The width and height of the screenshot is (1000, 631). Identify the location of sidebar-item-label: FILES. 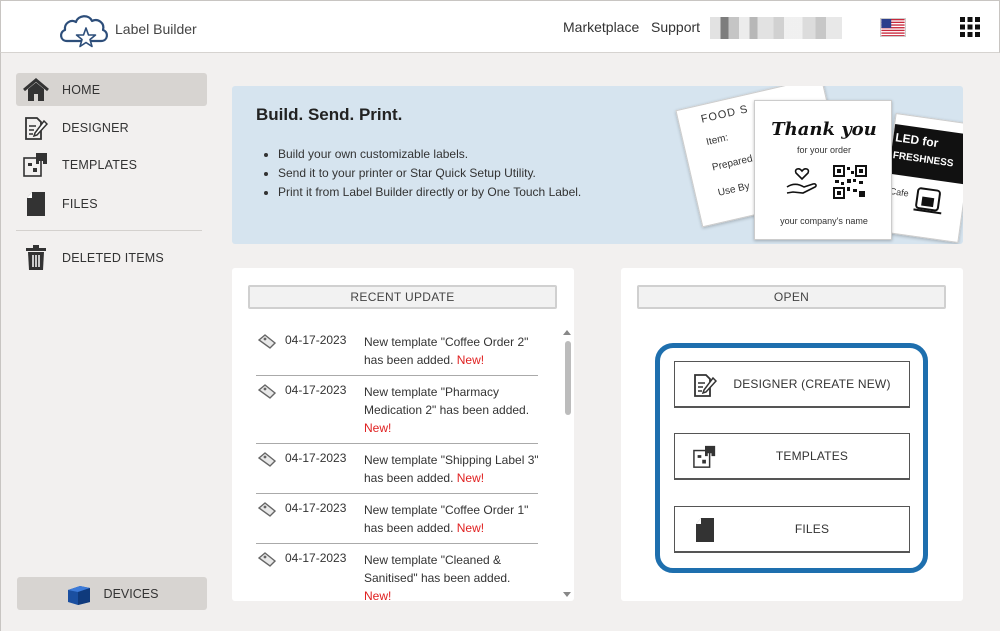
(80, 203).